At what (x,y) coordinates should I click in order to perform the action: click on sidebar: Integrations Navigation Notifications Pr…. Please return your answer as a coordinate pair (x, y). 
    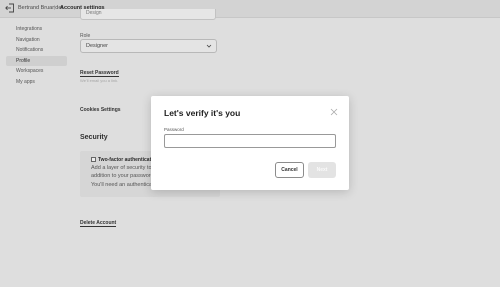
    Looking at the image, I should click on (36, 55).